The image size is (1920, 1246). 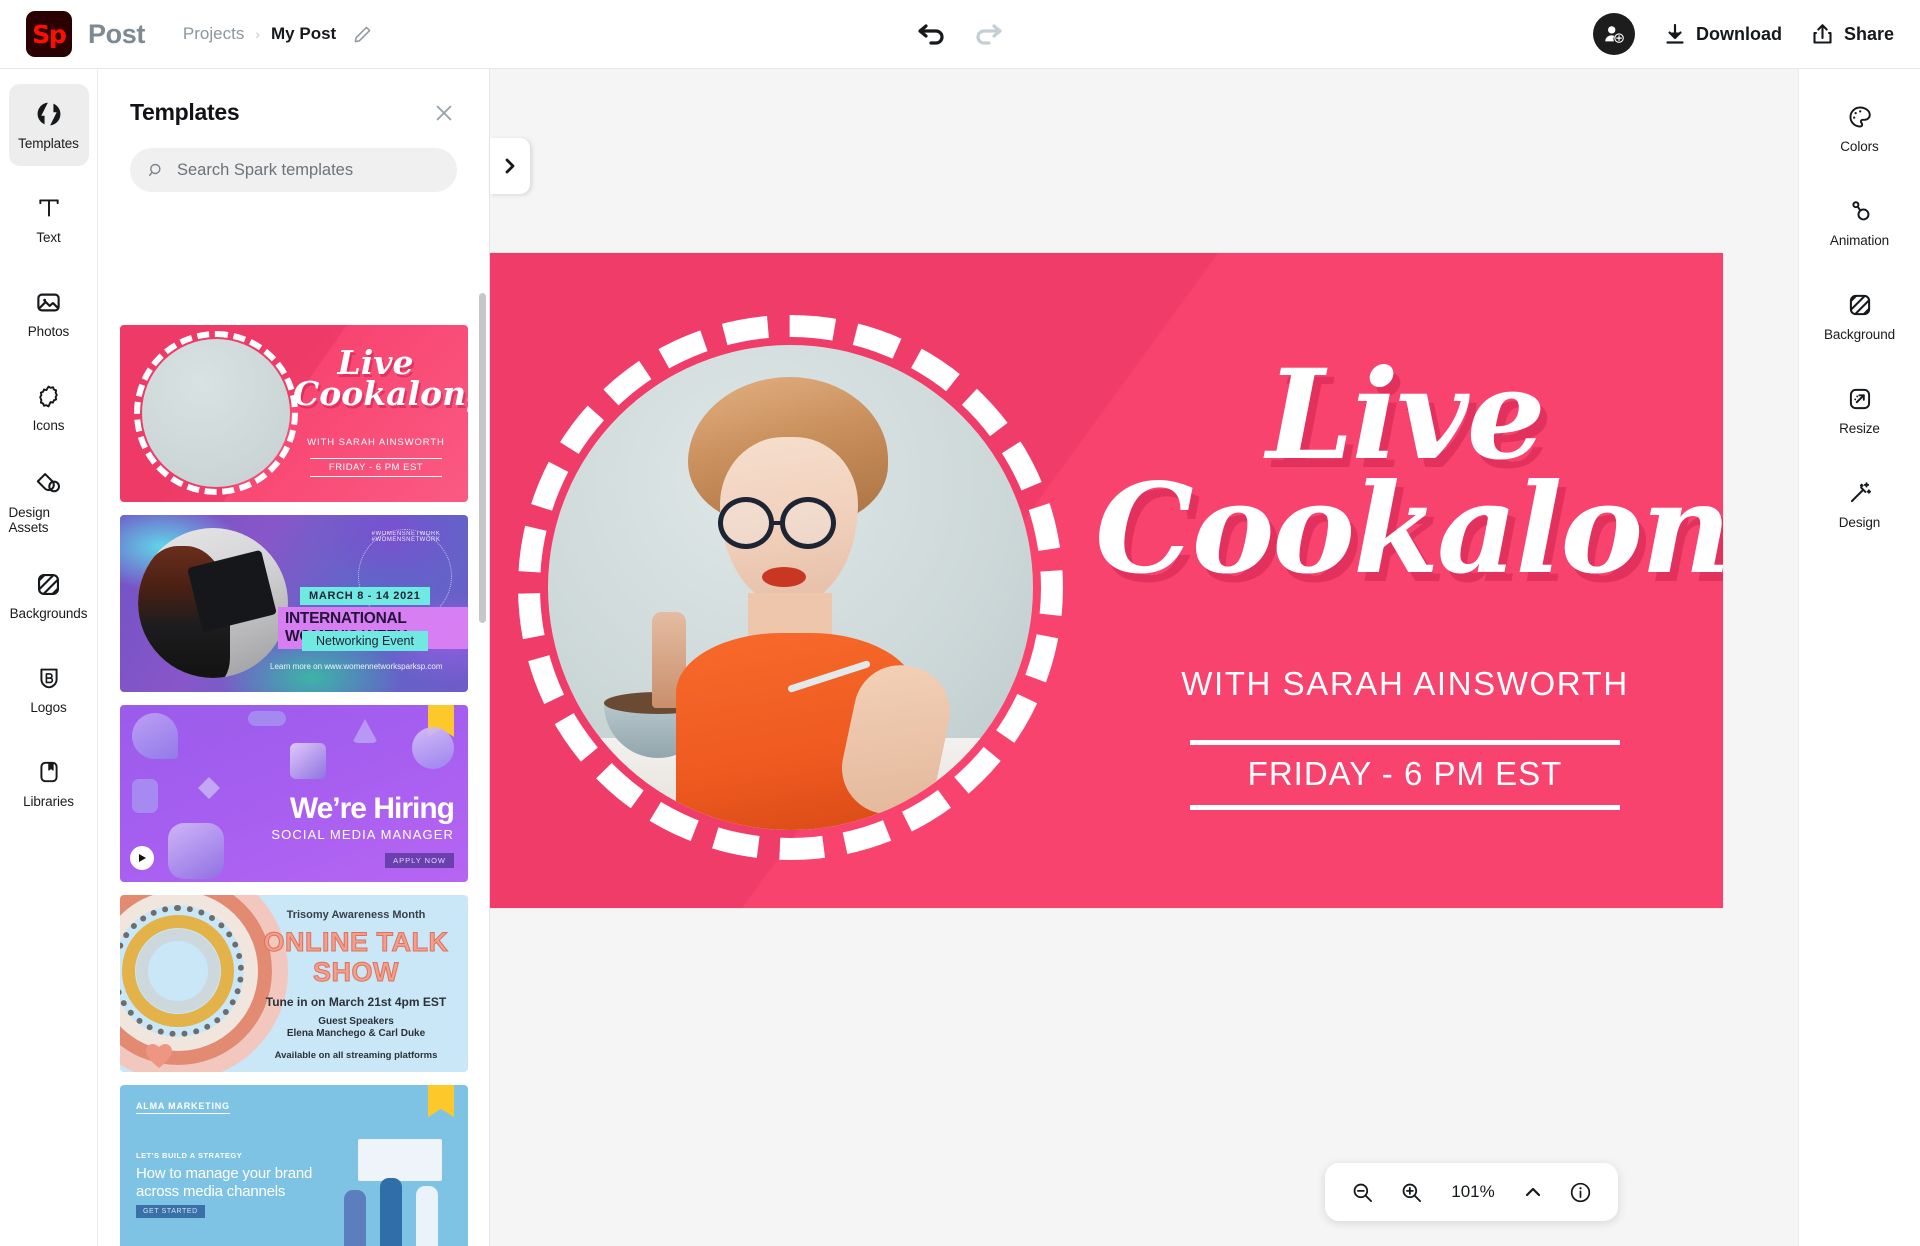 I want to click on sidebar-item-background: Background, so click(x=1860, y=316).